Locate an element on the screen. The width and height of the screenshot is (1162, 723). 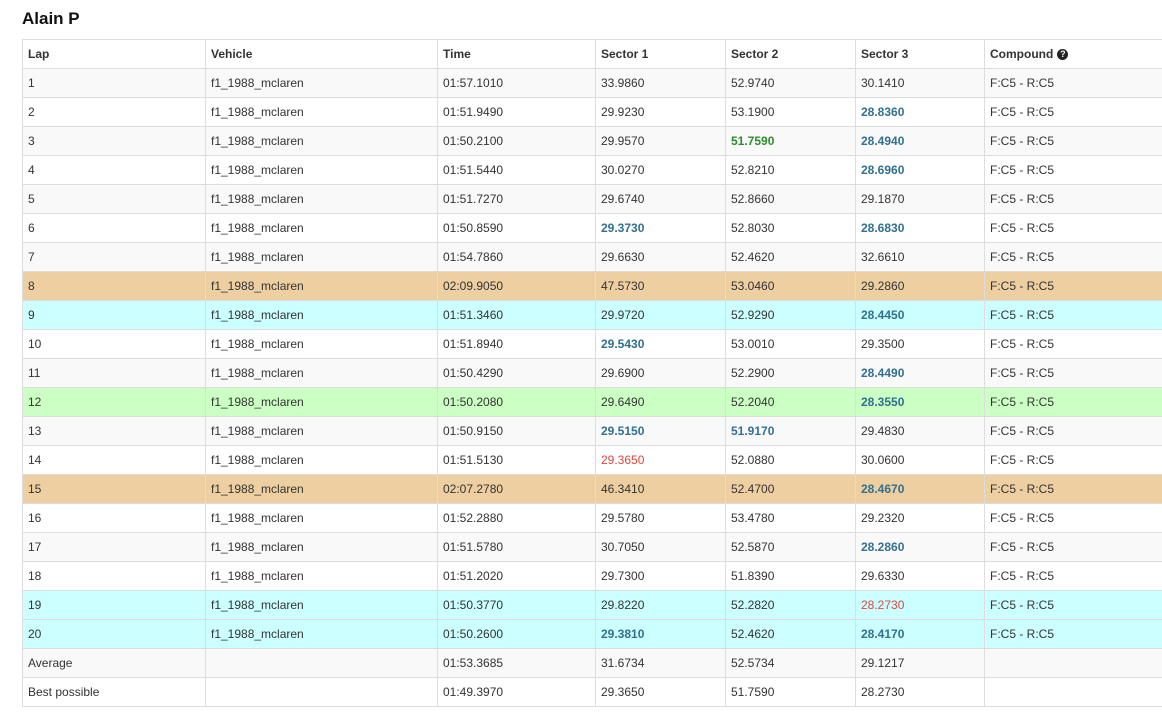
column-header-compound: Compound? is located at coordinates (1073, 54).